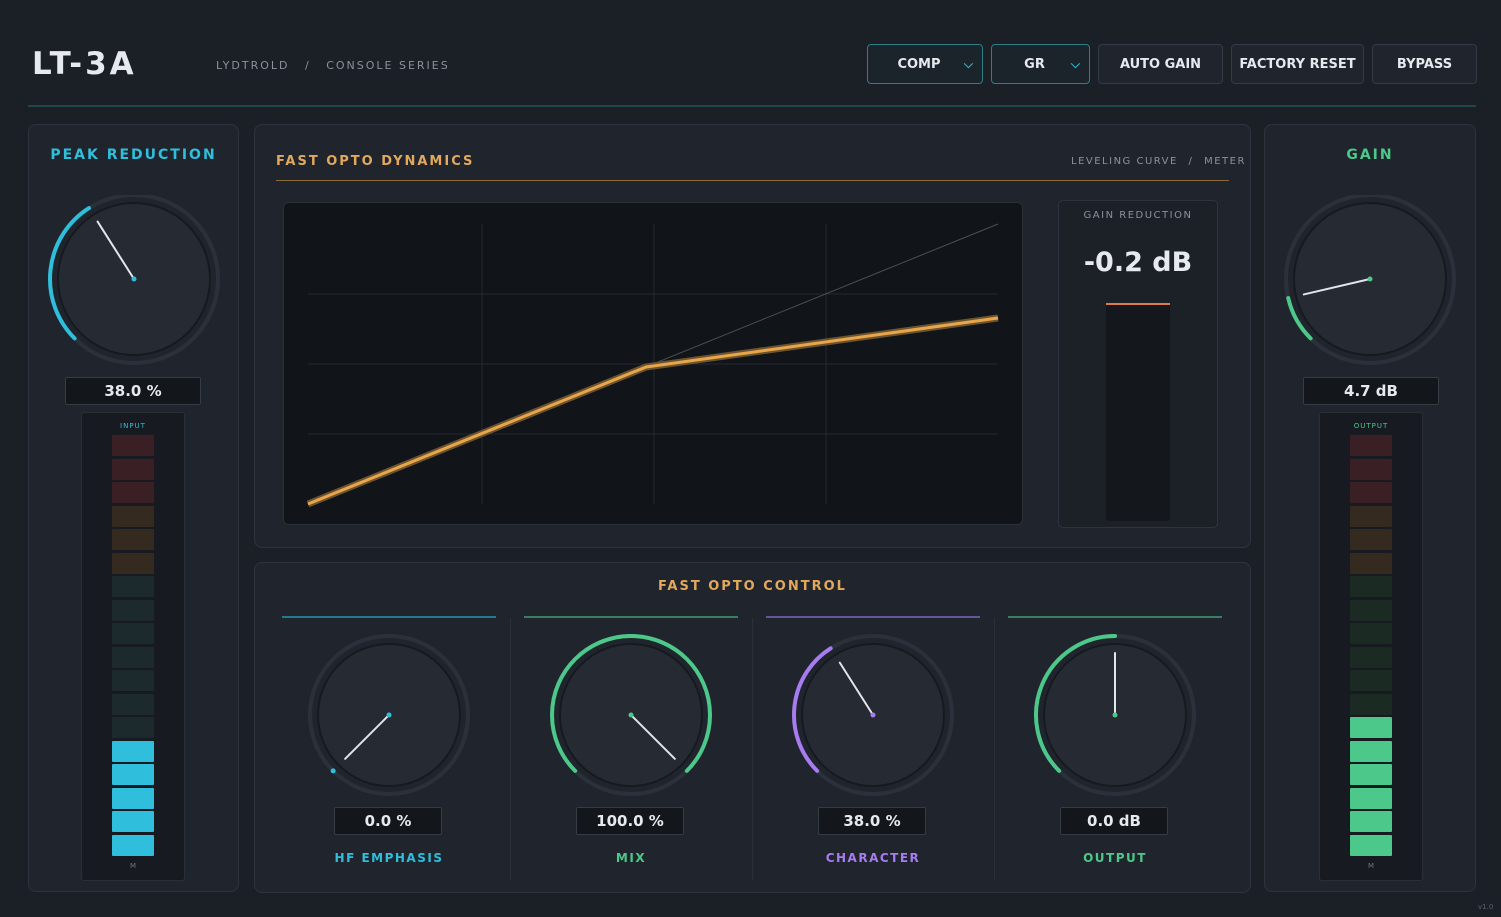 The width and height of the screenshot is (1501, 917). I want to click on output-meter-footer: M, so click(1371, 866).